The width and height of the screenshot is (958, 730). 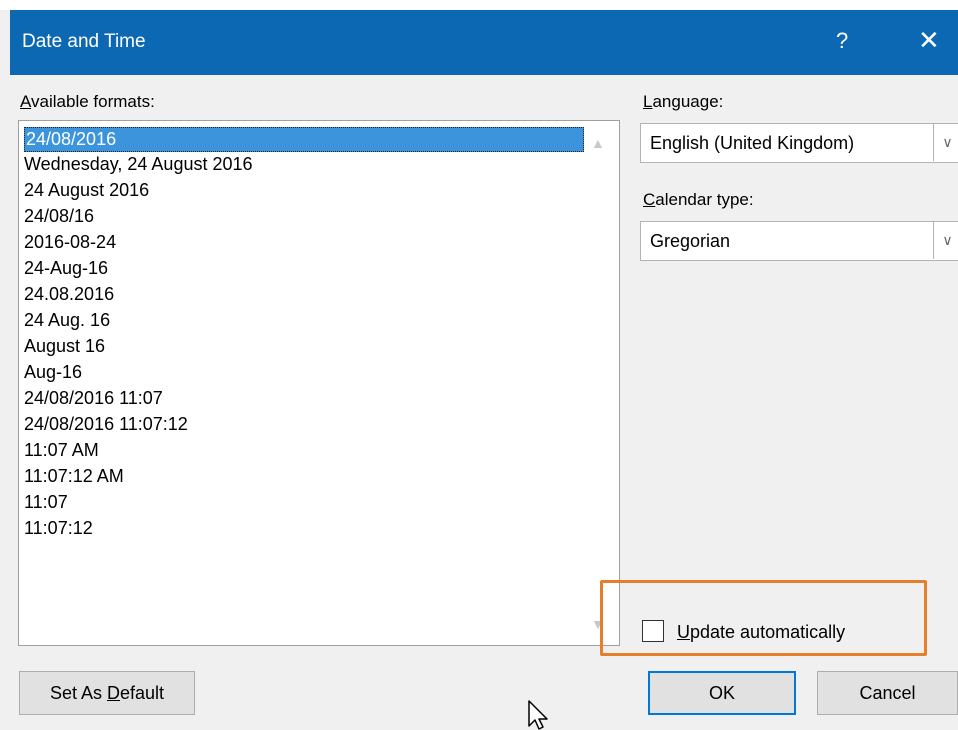 I want to click on format-item: 2016-08-24, so click(x=70, y=242).